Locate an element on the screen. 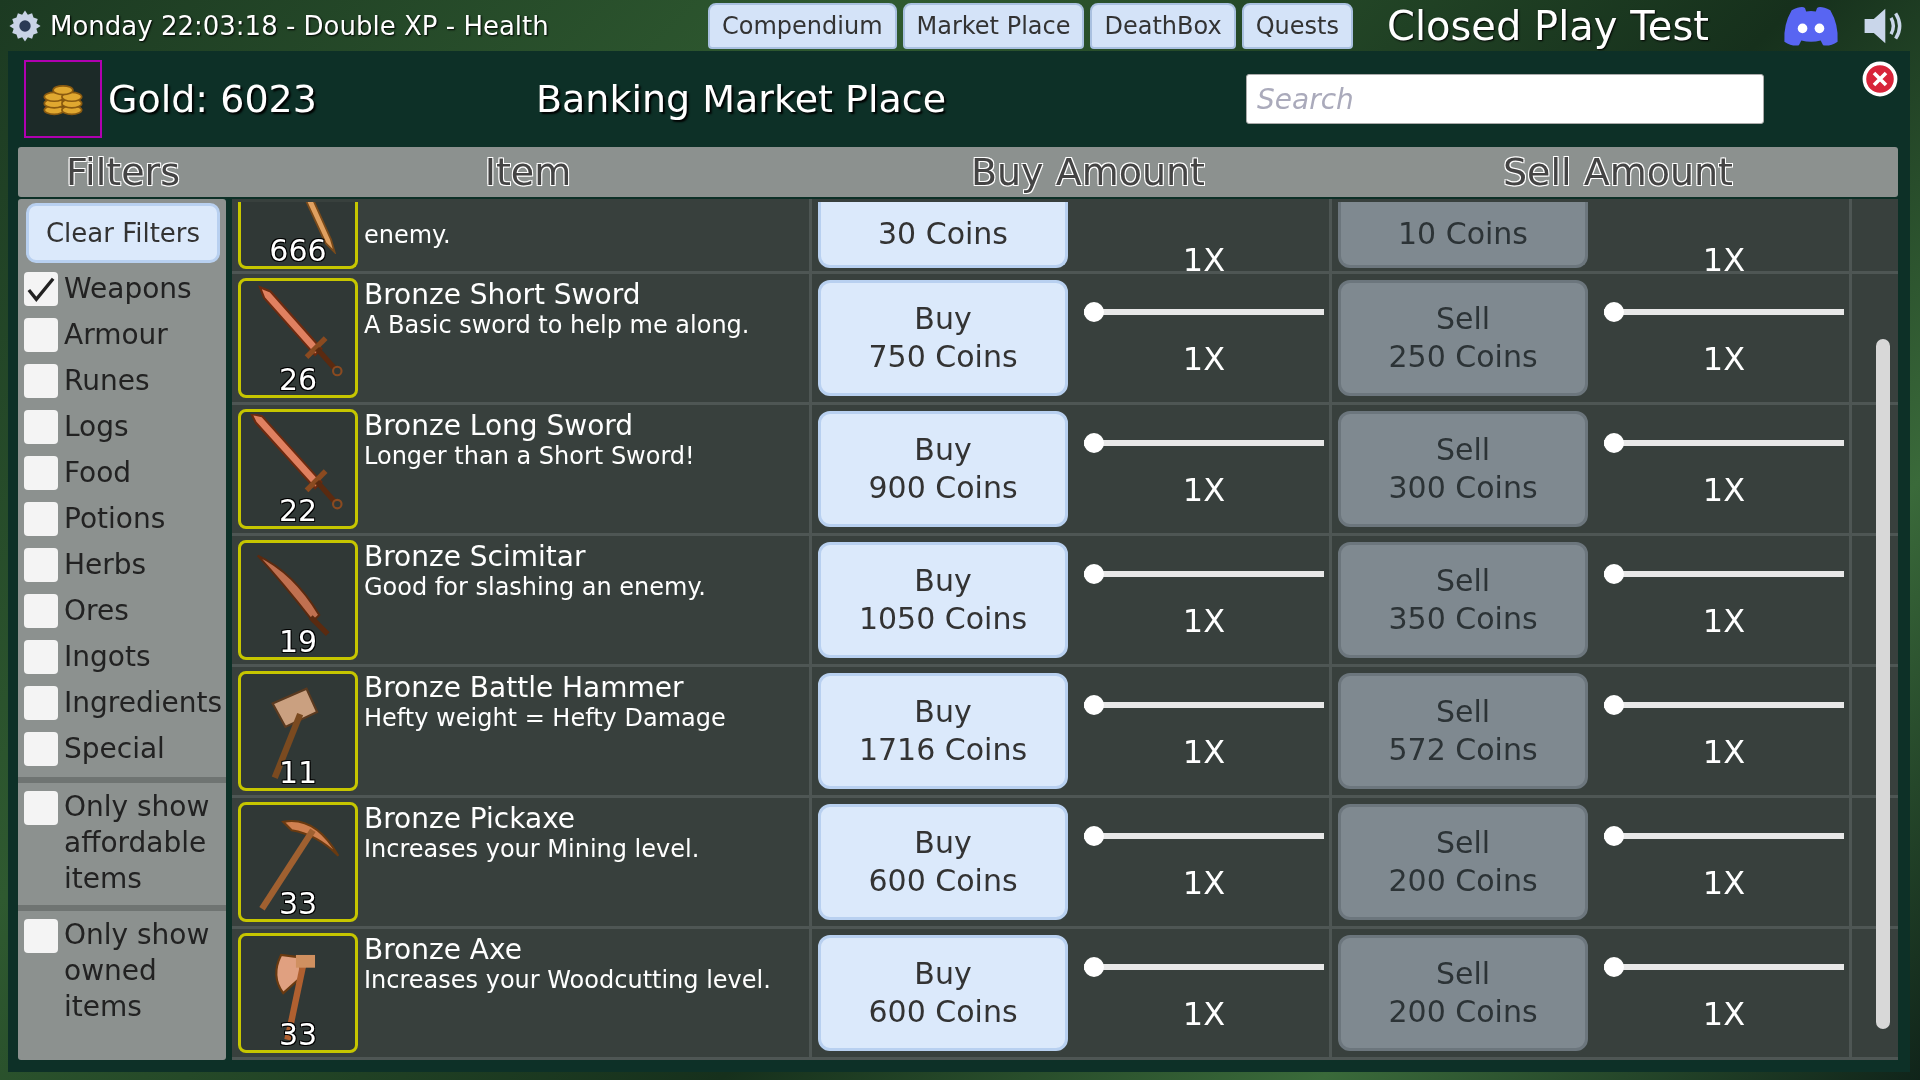 The width and height of the screenshot is (1920, 1080). status-text: Monday 22:03:18 - Double XP - Health is located at coordinates (299, 25).